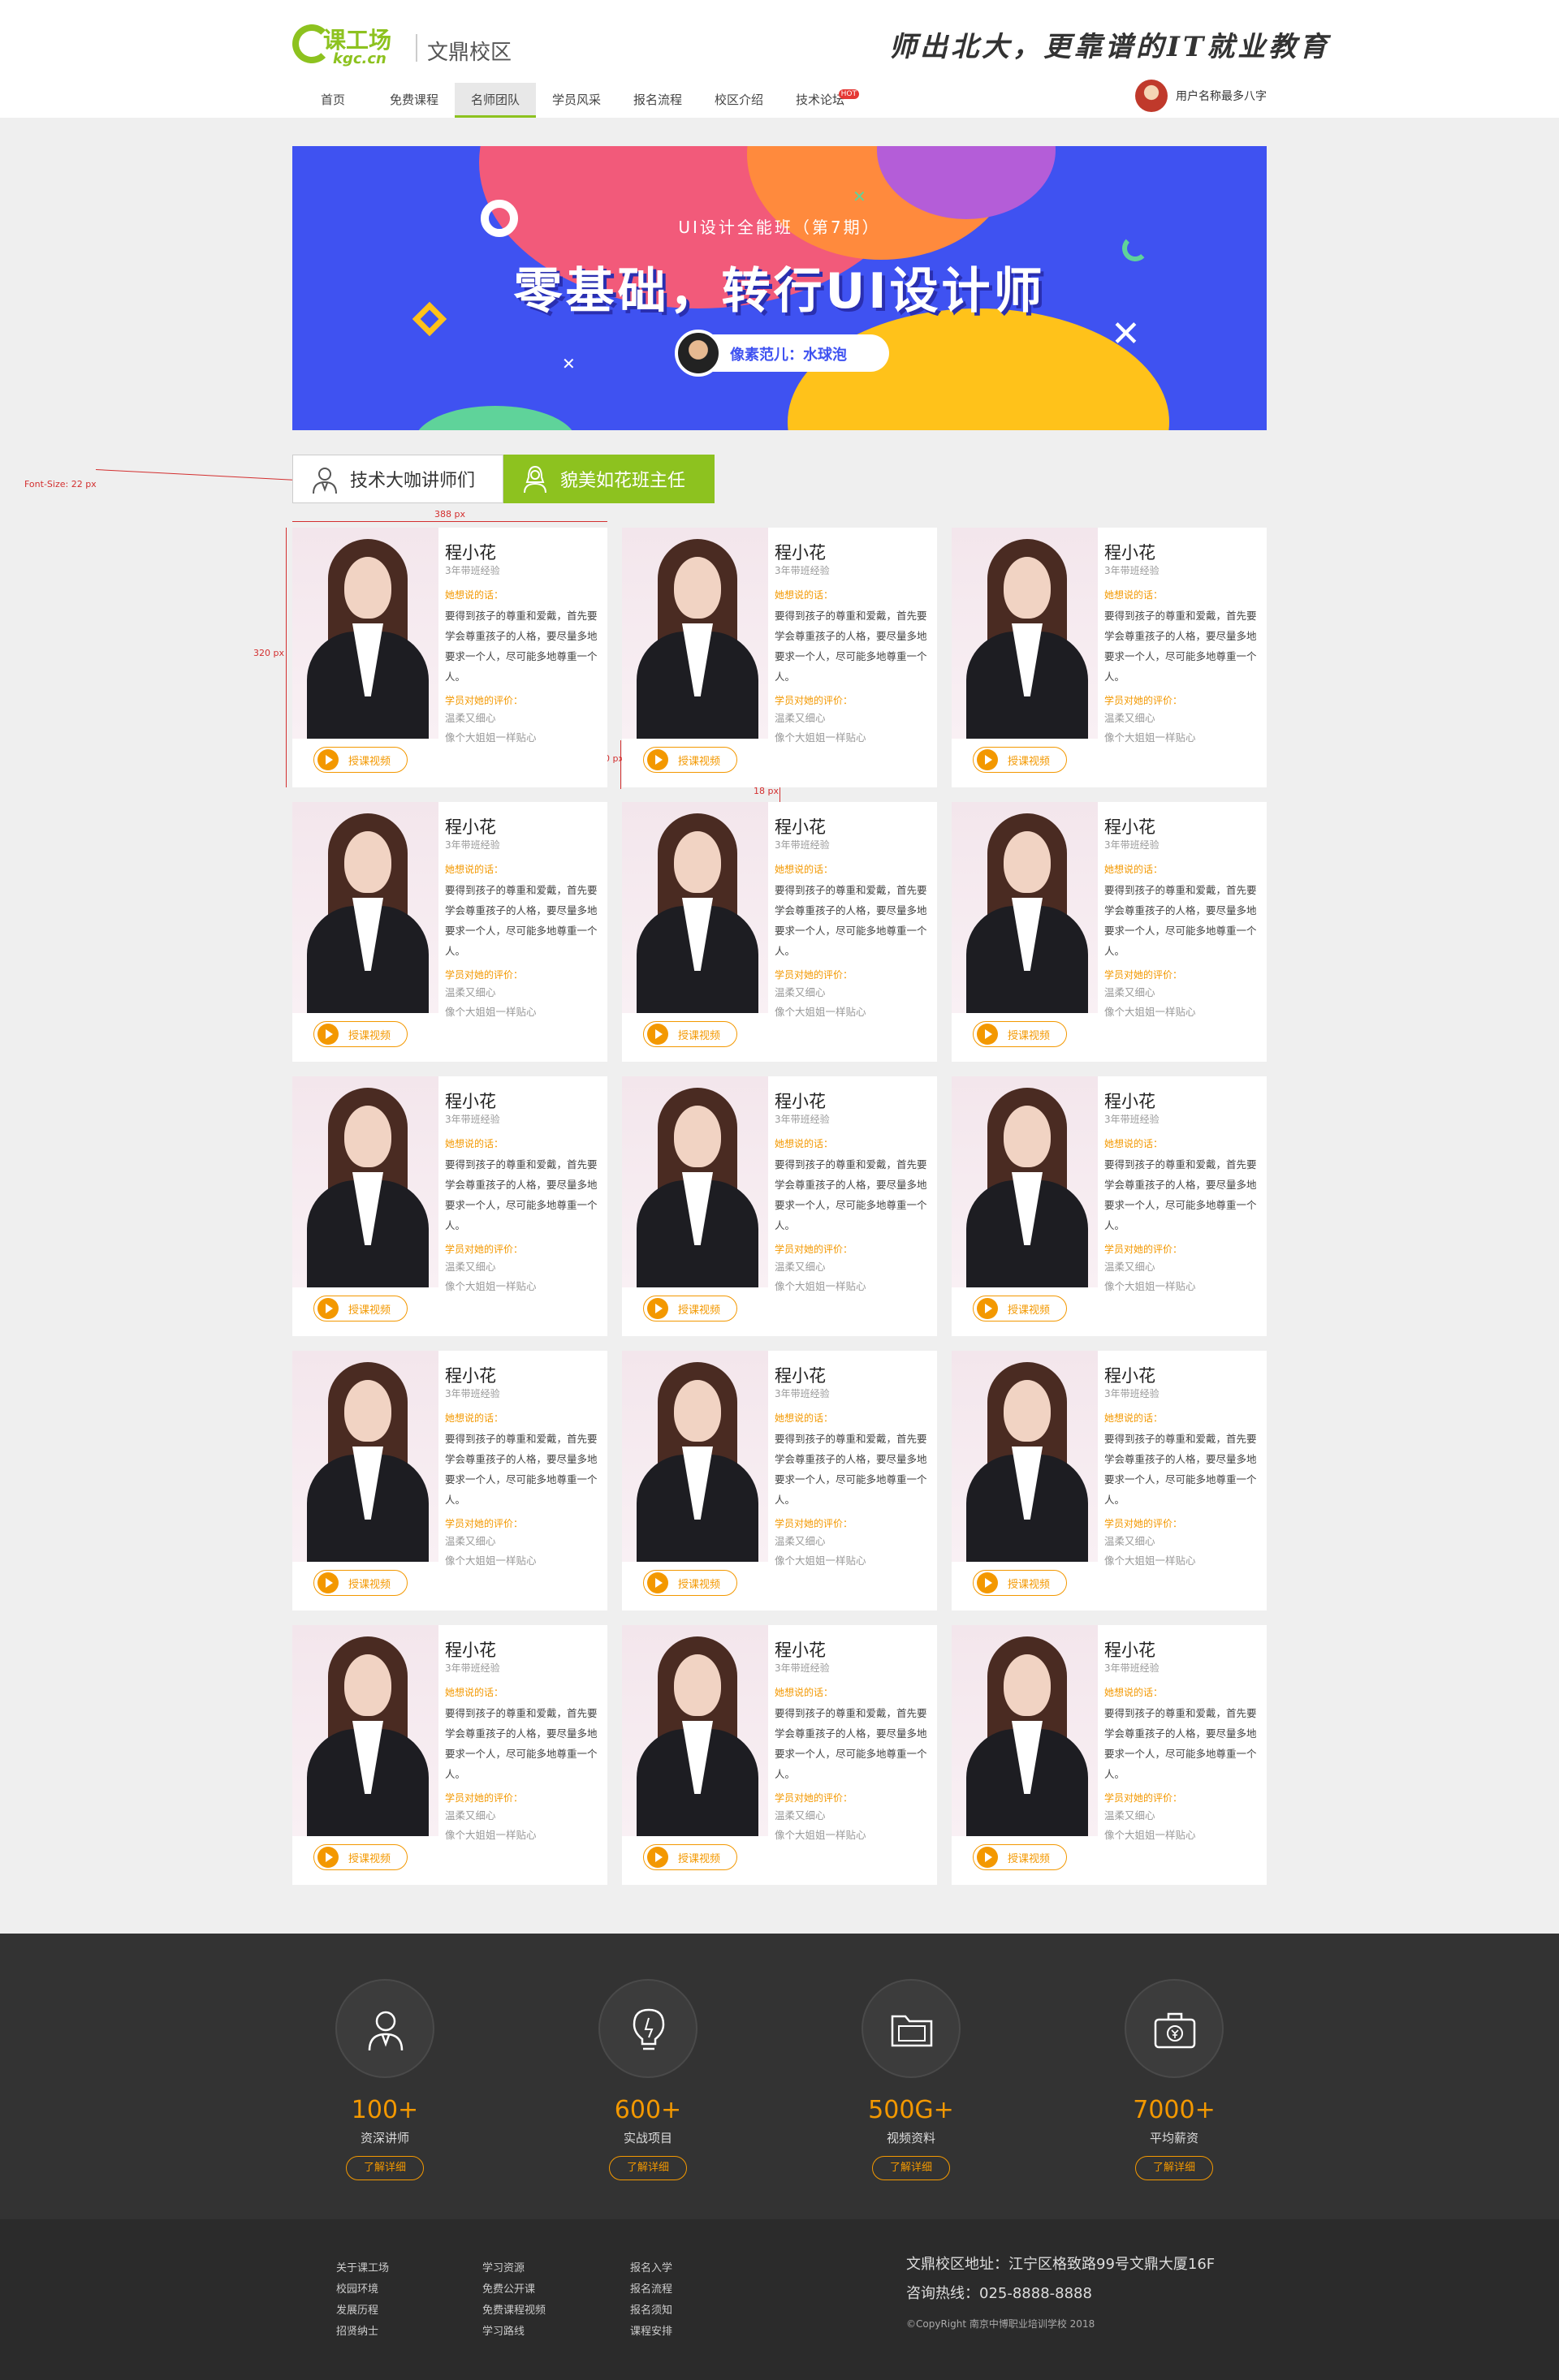 This screenshot has width=1559, height=2380. I want to click on footer-link: 关于课工场, so click(401, 2268).